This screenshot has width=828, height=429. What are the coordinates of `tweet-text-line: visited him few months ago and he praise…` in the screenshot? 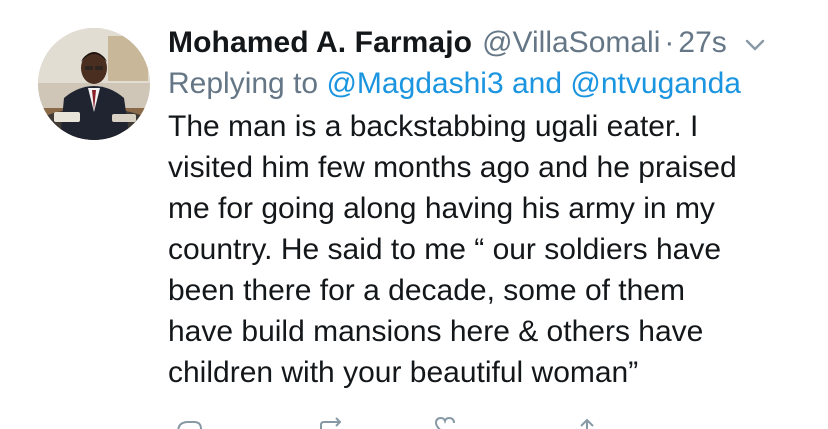 It's located at (452, 167).